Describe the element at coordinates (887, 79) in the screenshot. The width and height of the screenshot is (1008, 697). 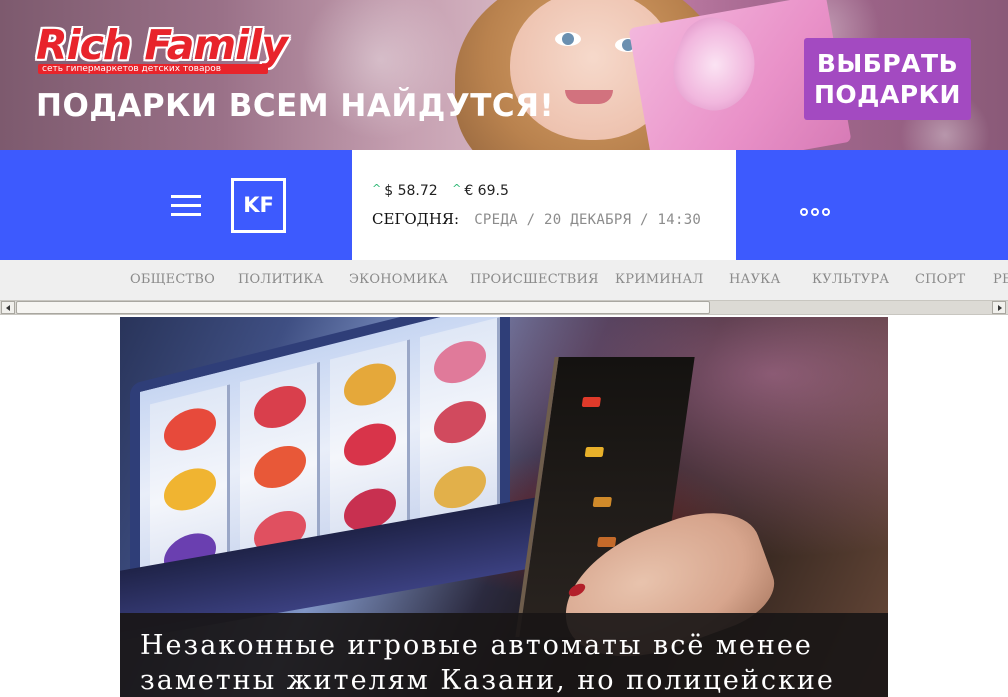
I see `choose-gifts-button: ВЫБРАТЬ ПОДАРКИ` at that location.